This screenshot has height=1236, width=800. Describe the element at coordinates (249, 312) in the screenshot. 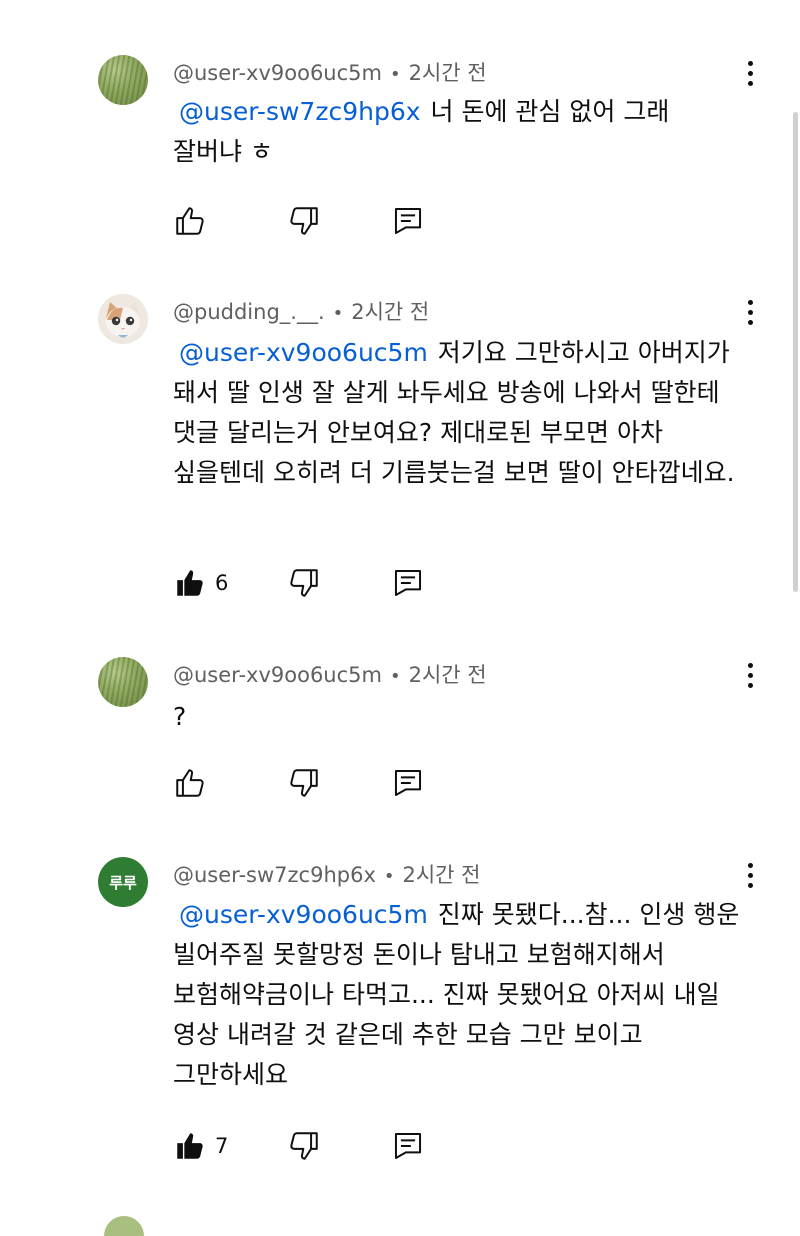

I see `comment-author: @pudding_.__.` at that location.